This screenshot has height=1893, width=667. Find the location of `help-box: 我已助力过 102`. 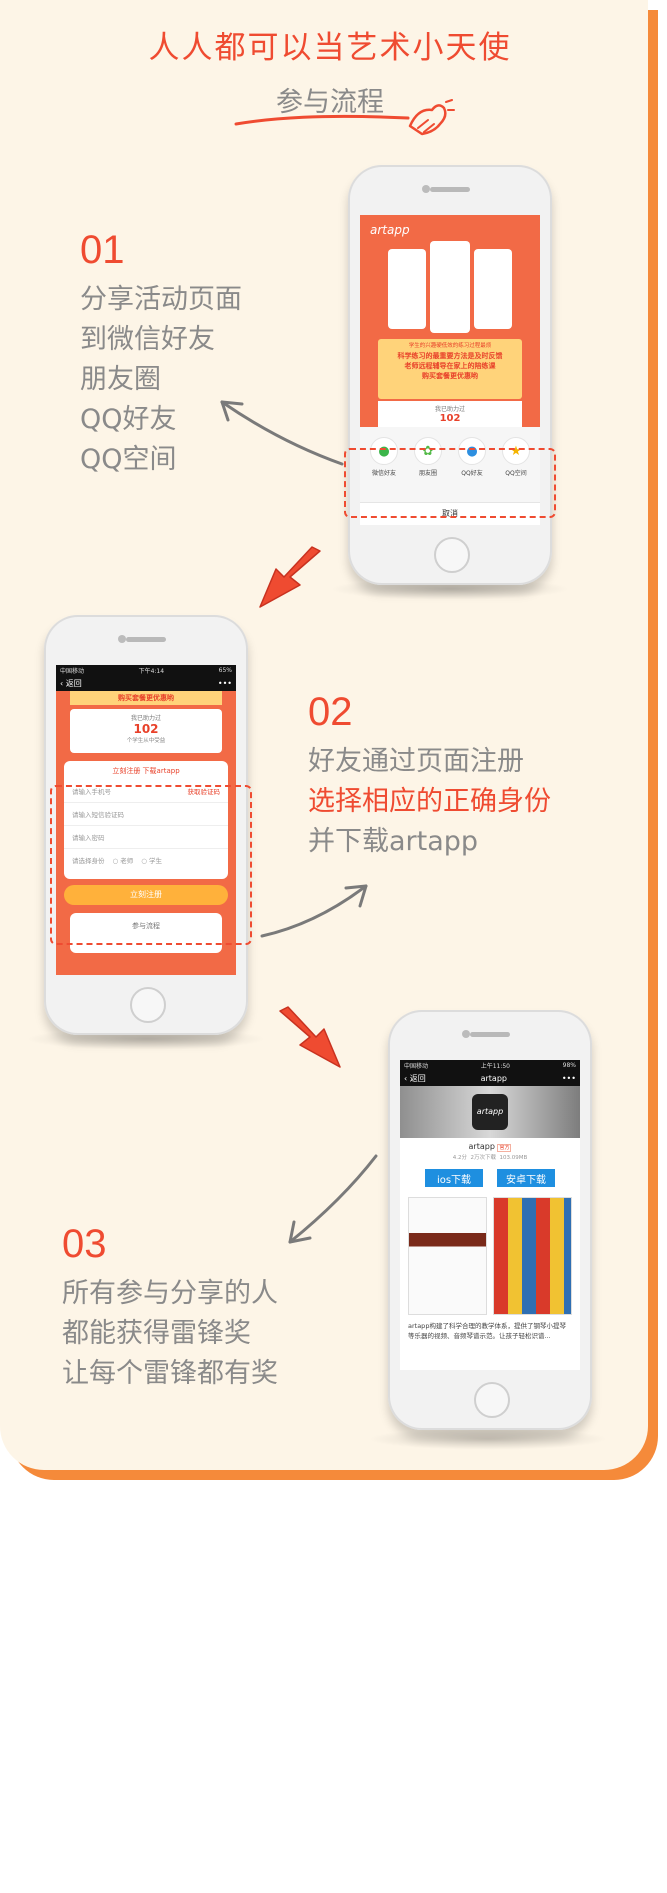

help-box: 我已助力过 102 is located at coordinates (450, 414).